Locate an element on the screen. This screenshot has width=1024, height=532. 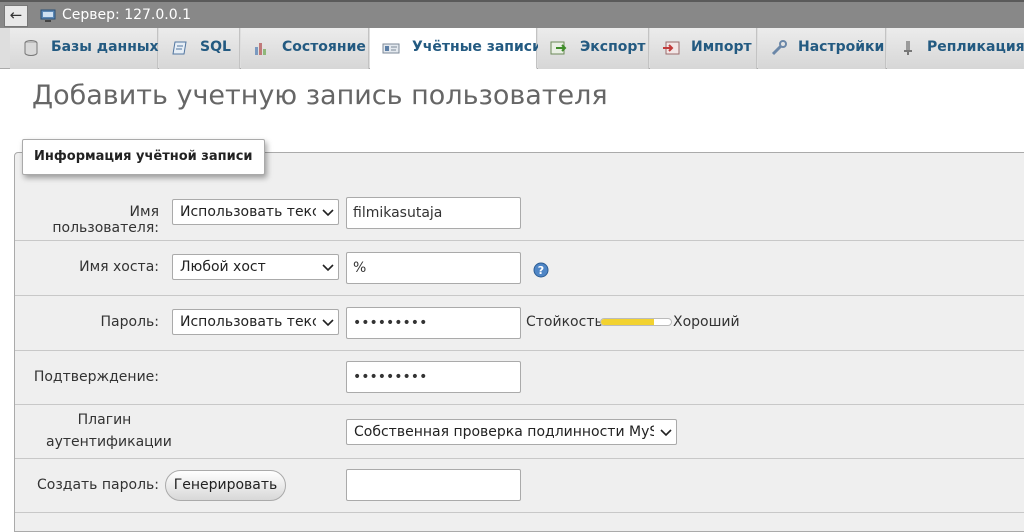
tab-label: Базы данных is located at coordinates (105, 47).